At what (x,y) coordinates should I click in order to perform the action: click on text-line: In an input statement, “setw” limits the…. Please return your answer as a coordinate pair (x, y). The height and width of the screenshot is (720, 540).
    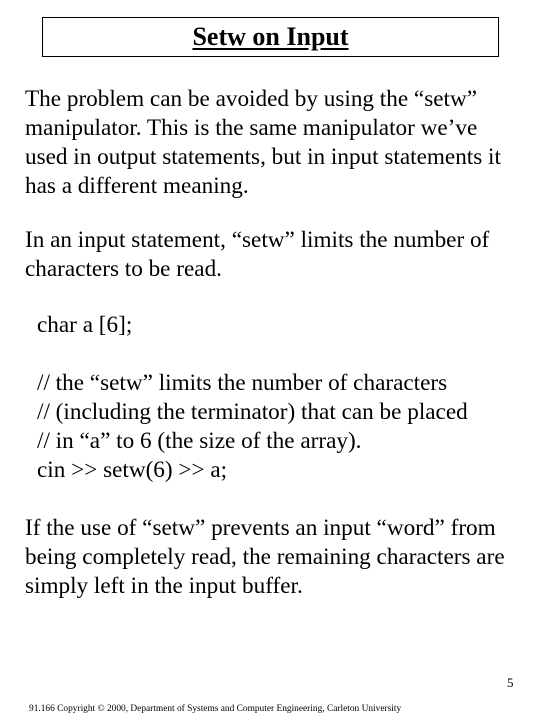
    Looking at the image, I should click on (257, 240).